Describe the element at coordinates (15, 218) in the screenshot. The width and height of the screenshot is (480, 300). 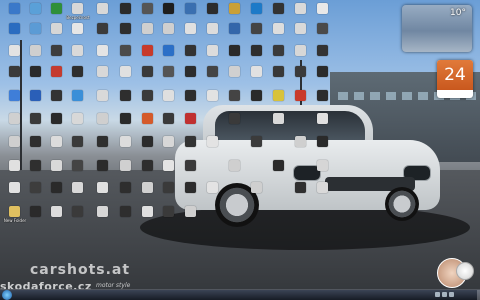
I see `desktop-icon: New Folder` at that location.